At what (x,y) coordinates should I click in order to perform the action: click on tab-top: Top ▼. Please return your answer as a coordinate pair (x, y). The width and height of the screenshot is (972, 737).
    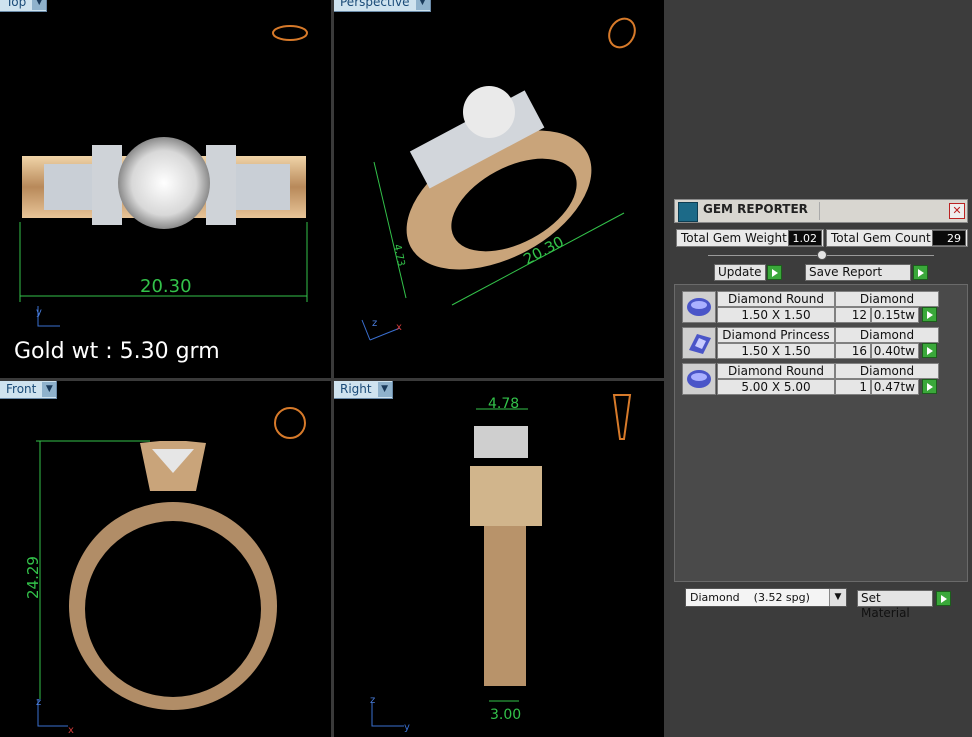
    Looking at the image, I should click on (24, 6).